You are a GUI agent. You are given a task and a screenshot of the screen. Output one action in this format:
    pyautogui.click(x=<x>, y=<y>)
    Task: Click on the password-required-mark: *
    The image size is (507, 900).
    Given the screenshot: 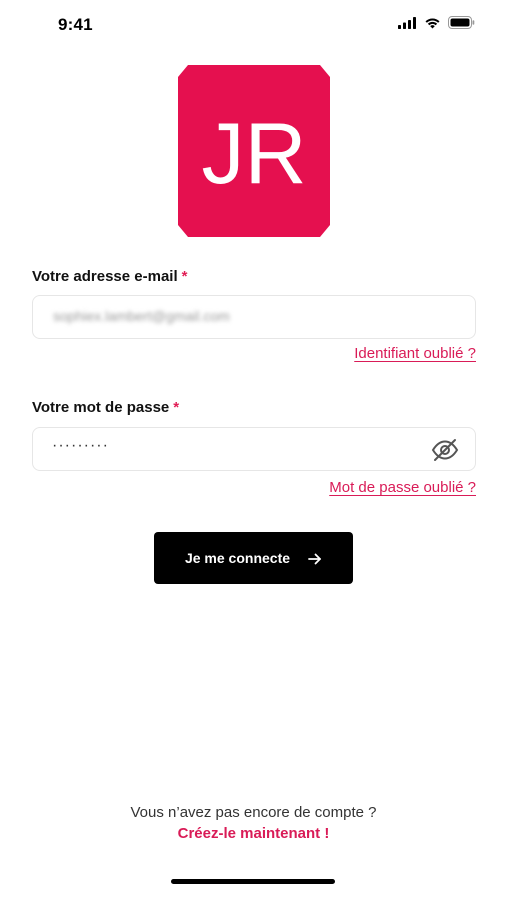 What is the action you would take?
    pyautogui.click(x=176, y=407)
    